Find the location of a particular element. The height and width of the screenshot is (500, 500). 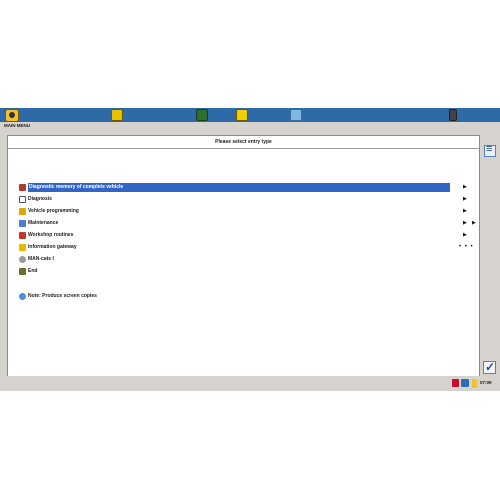

list-item-label: Maintenance is located at coordinates (43, 223).